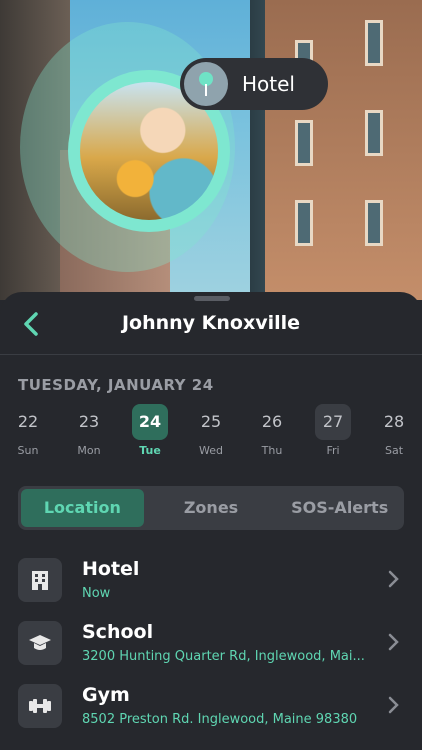  I want to click on tab-zones: Zones, so click(211, 508).